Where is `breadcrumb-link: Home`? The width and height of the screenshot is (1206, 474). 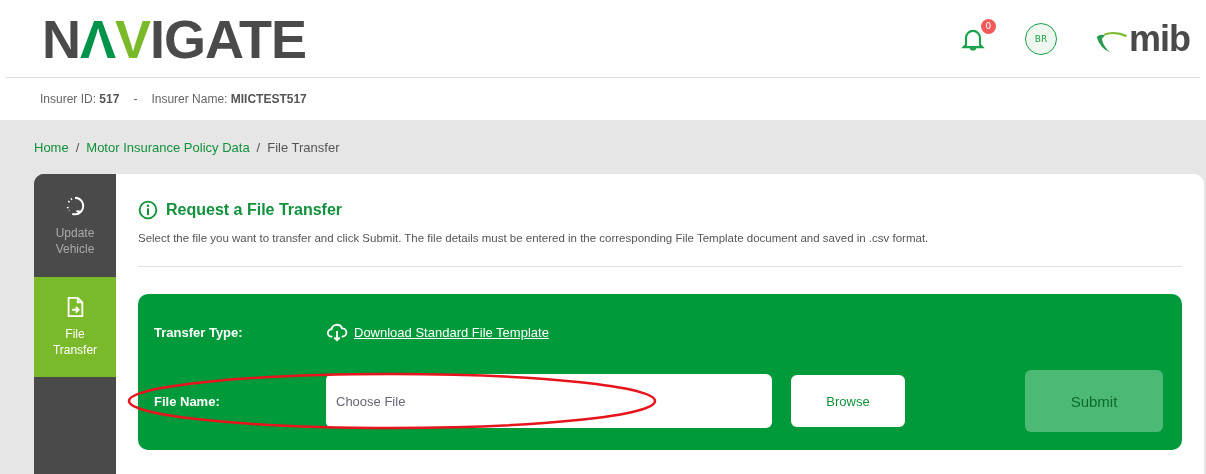 breadcrumb-link: Home is located at coordinates (51, 147).